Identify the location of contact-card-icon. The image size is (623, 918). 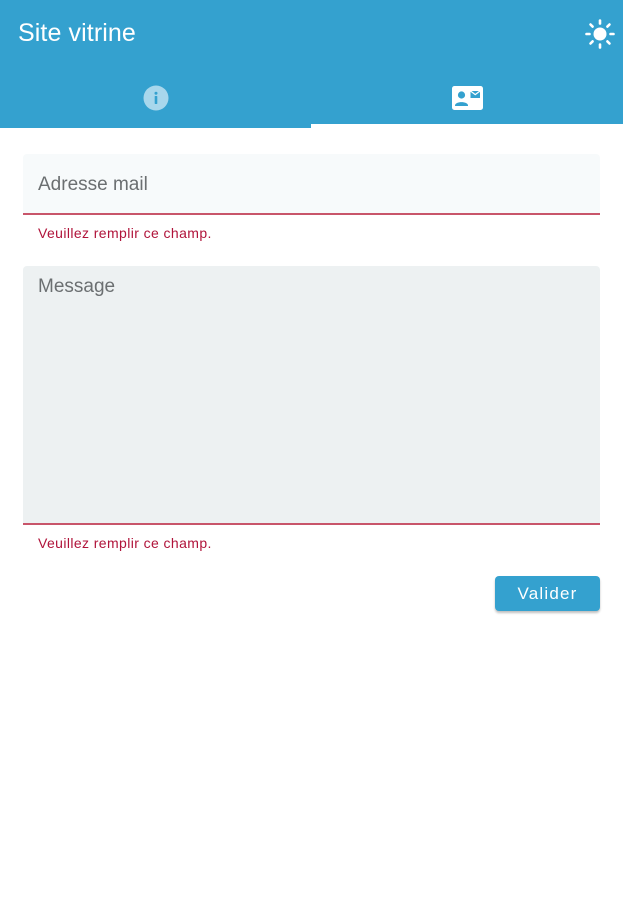
(467, 98).